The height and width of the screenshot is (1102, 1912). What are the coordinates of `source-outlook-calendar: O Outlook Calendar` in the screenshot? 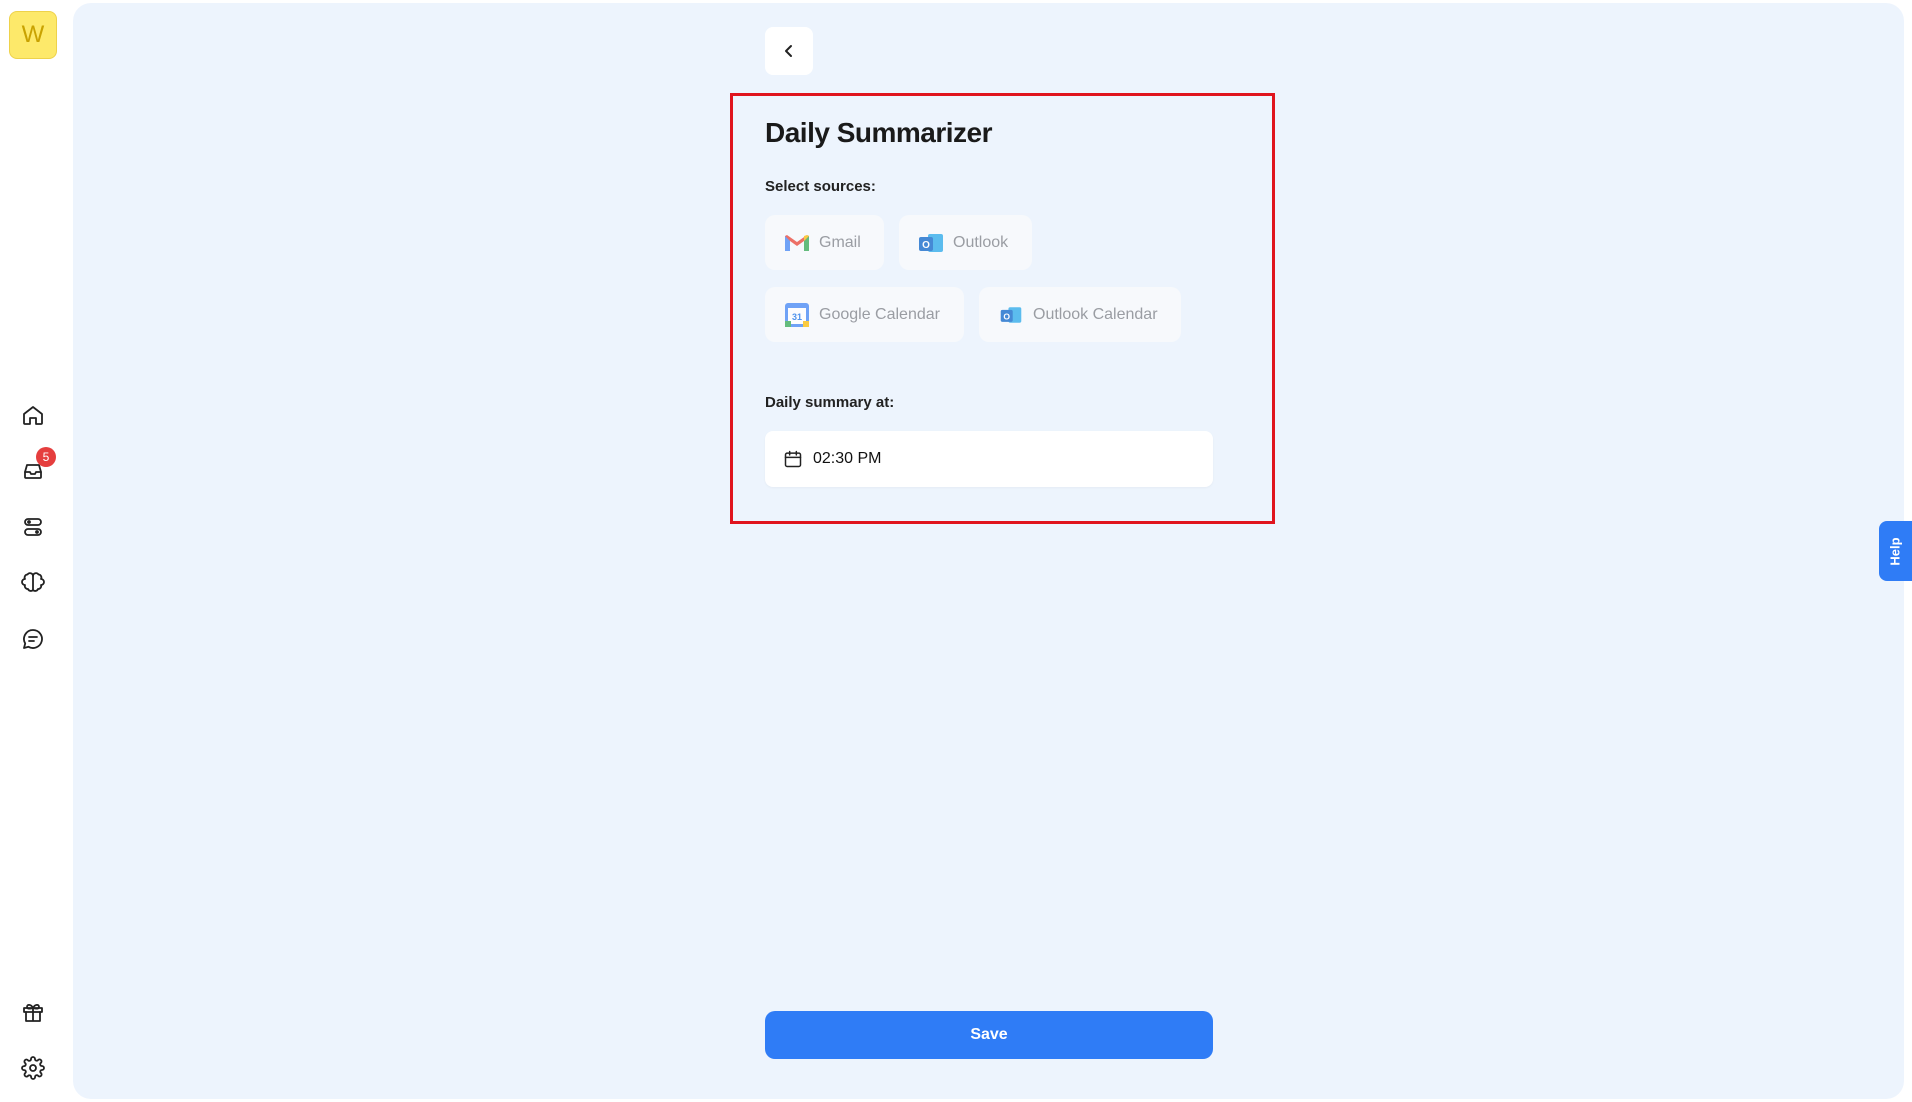 It's located at (1080, 314).